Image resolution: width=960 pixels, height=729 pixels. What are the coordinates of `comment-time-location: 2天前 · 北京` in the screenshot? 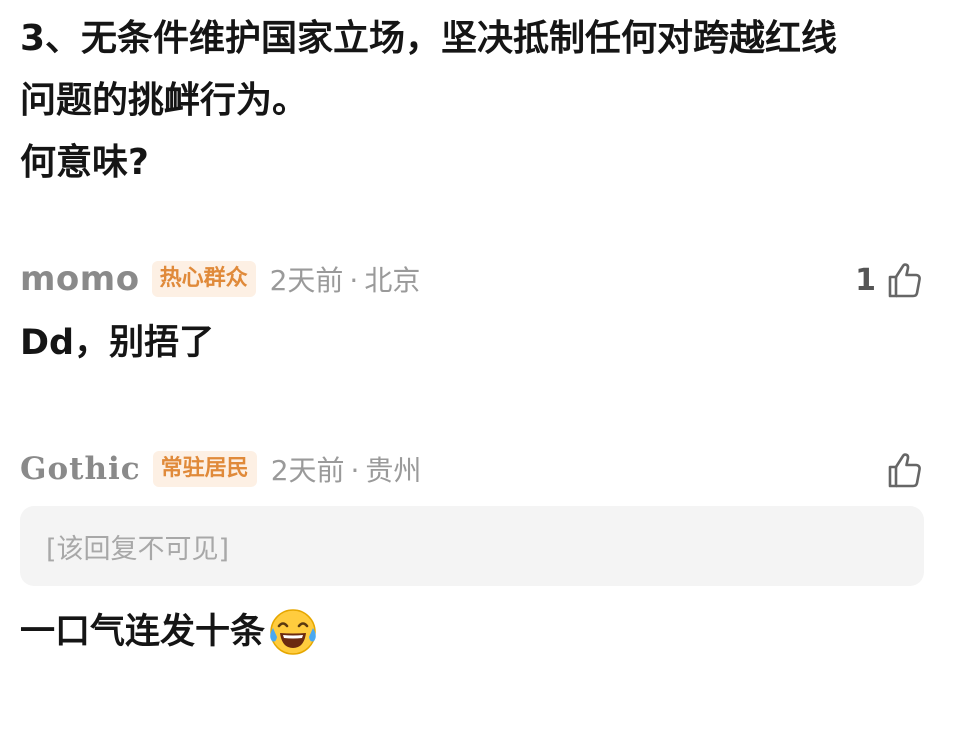 It's located at (345, 279).